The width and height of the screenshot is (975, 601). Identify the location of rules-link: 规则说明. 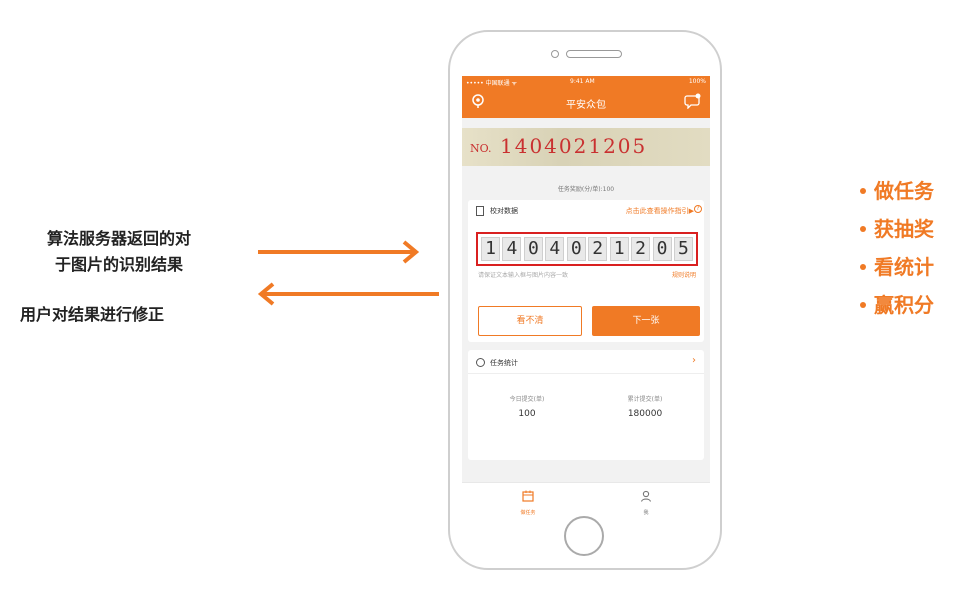
(684, 274).